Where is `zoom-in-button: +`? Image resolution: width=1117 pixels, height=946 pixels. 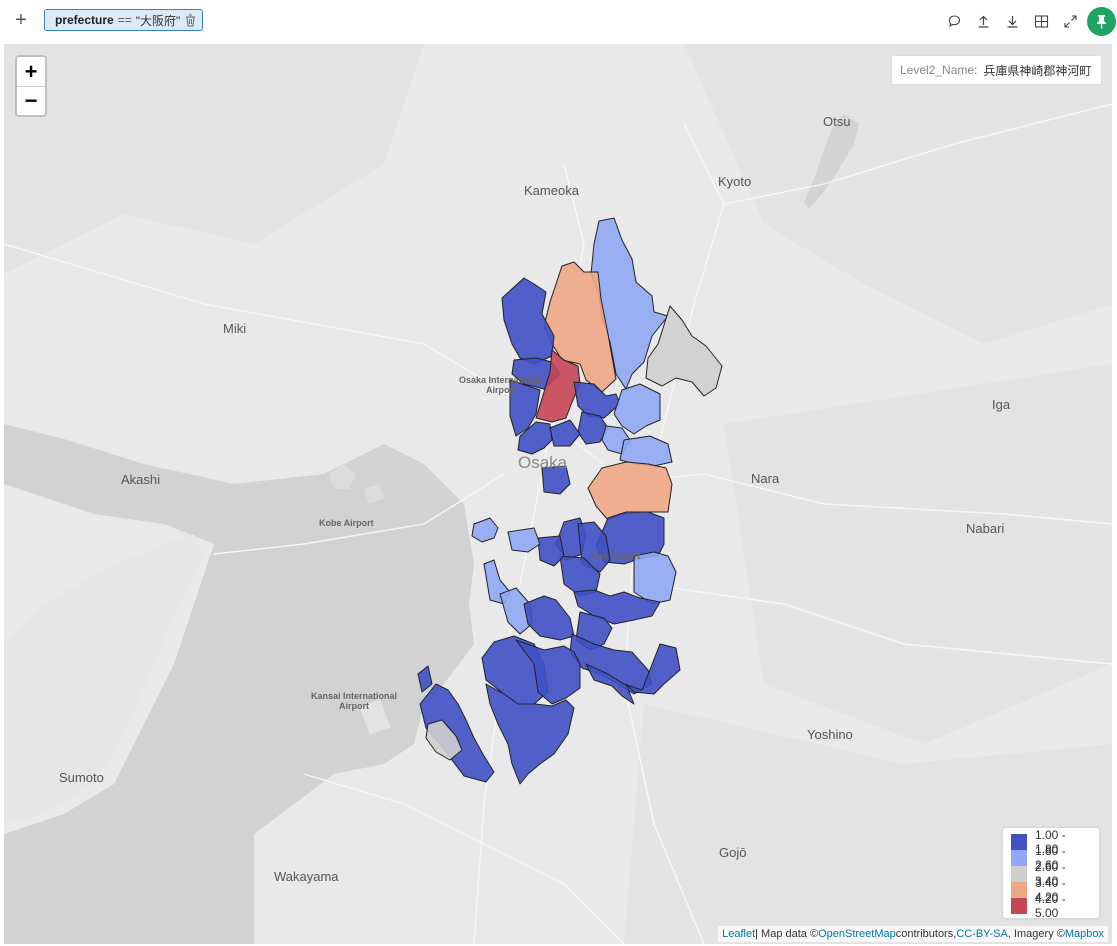
zoom-in-button: + is located at coordinates (31, 71).